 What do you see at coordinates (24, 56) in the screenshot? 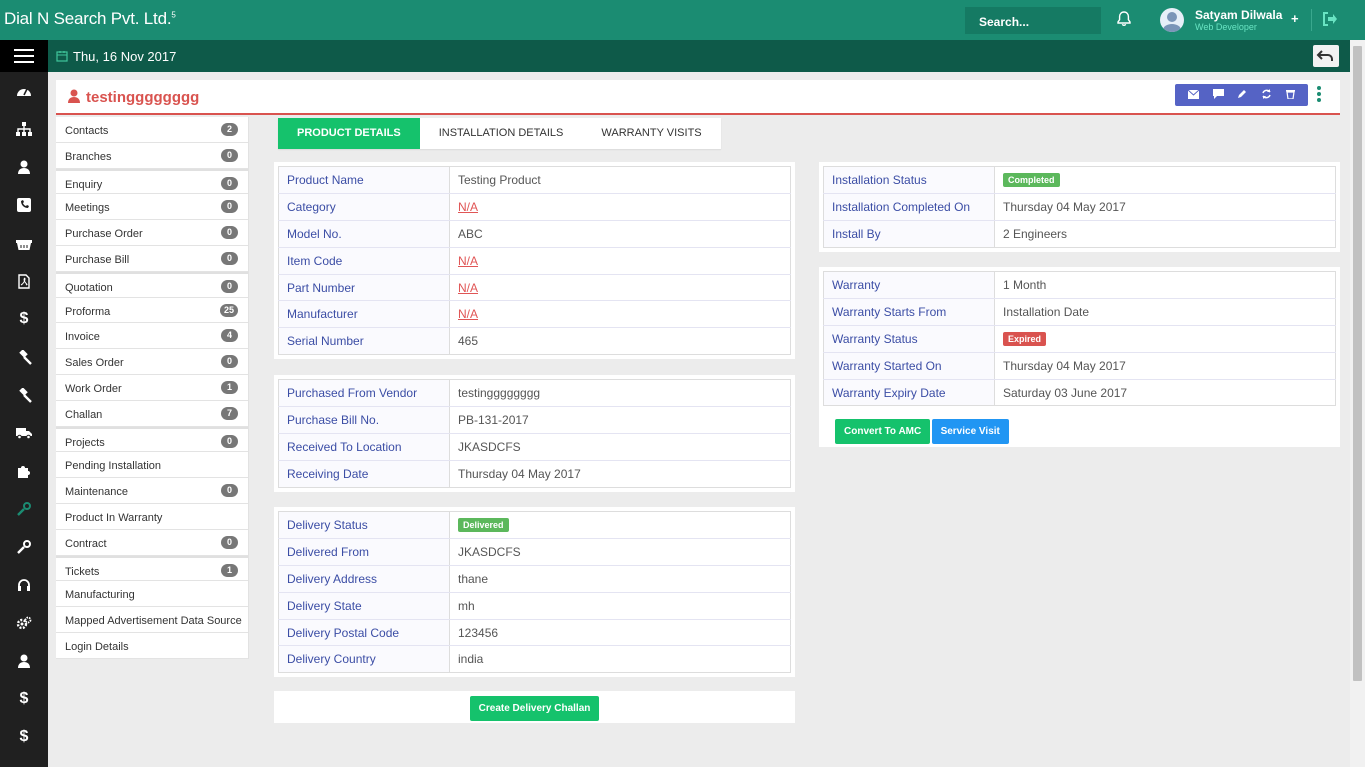
I see `hamburger-menu-icon` at bounding box center [24, 56].